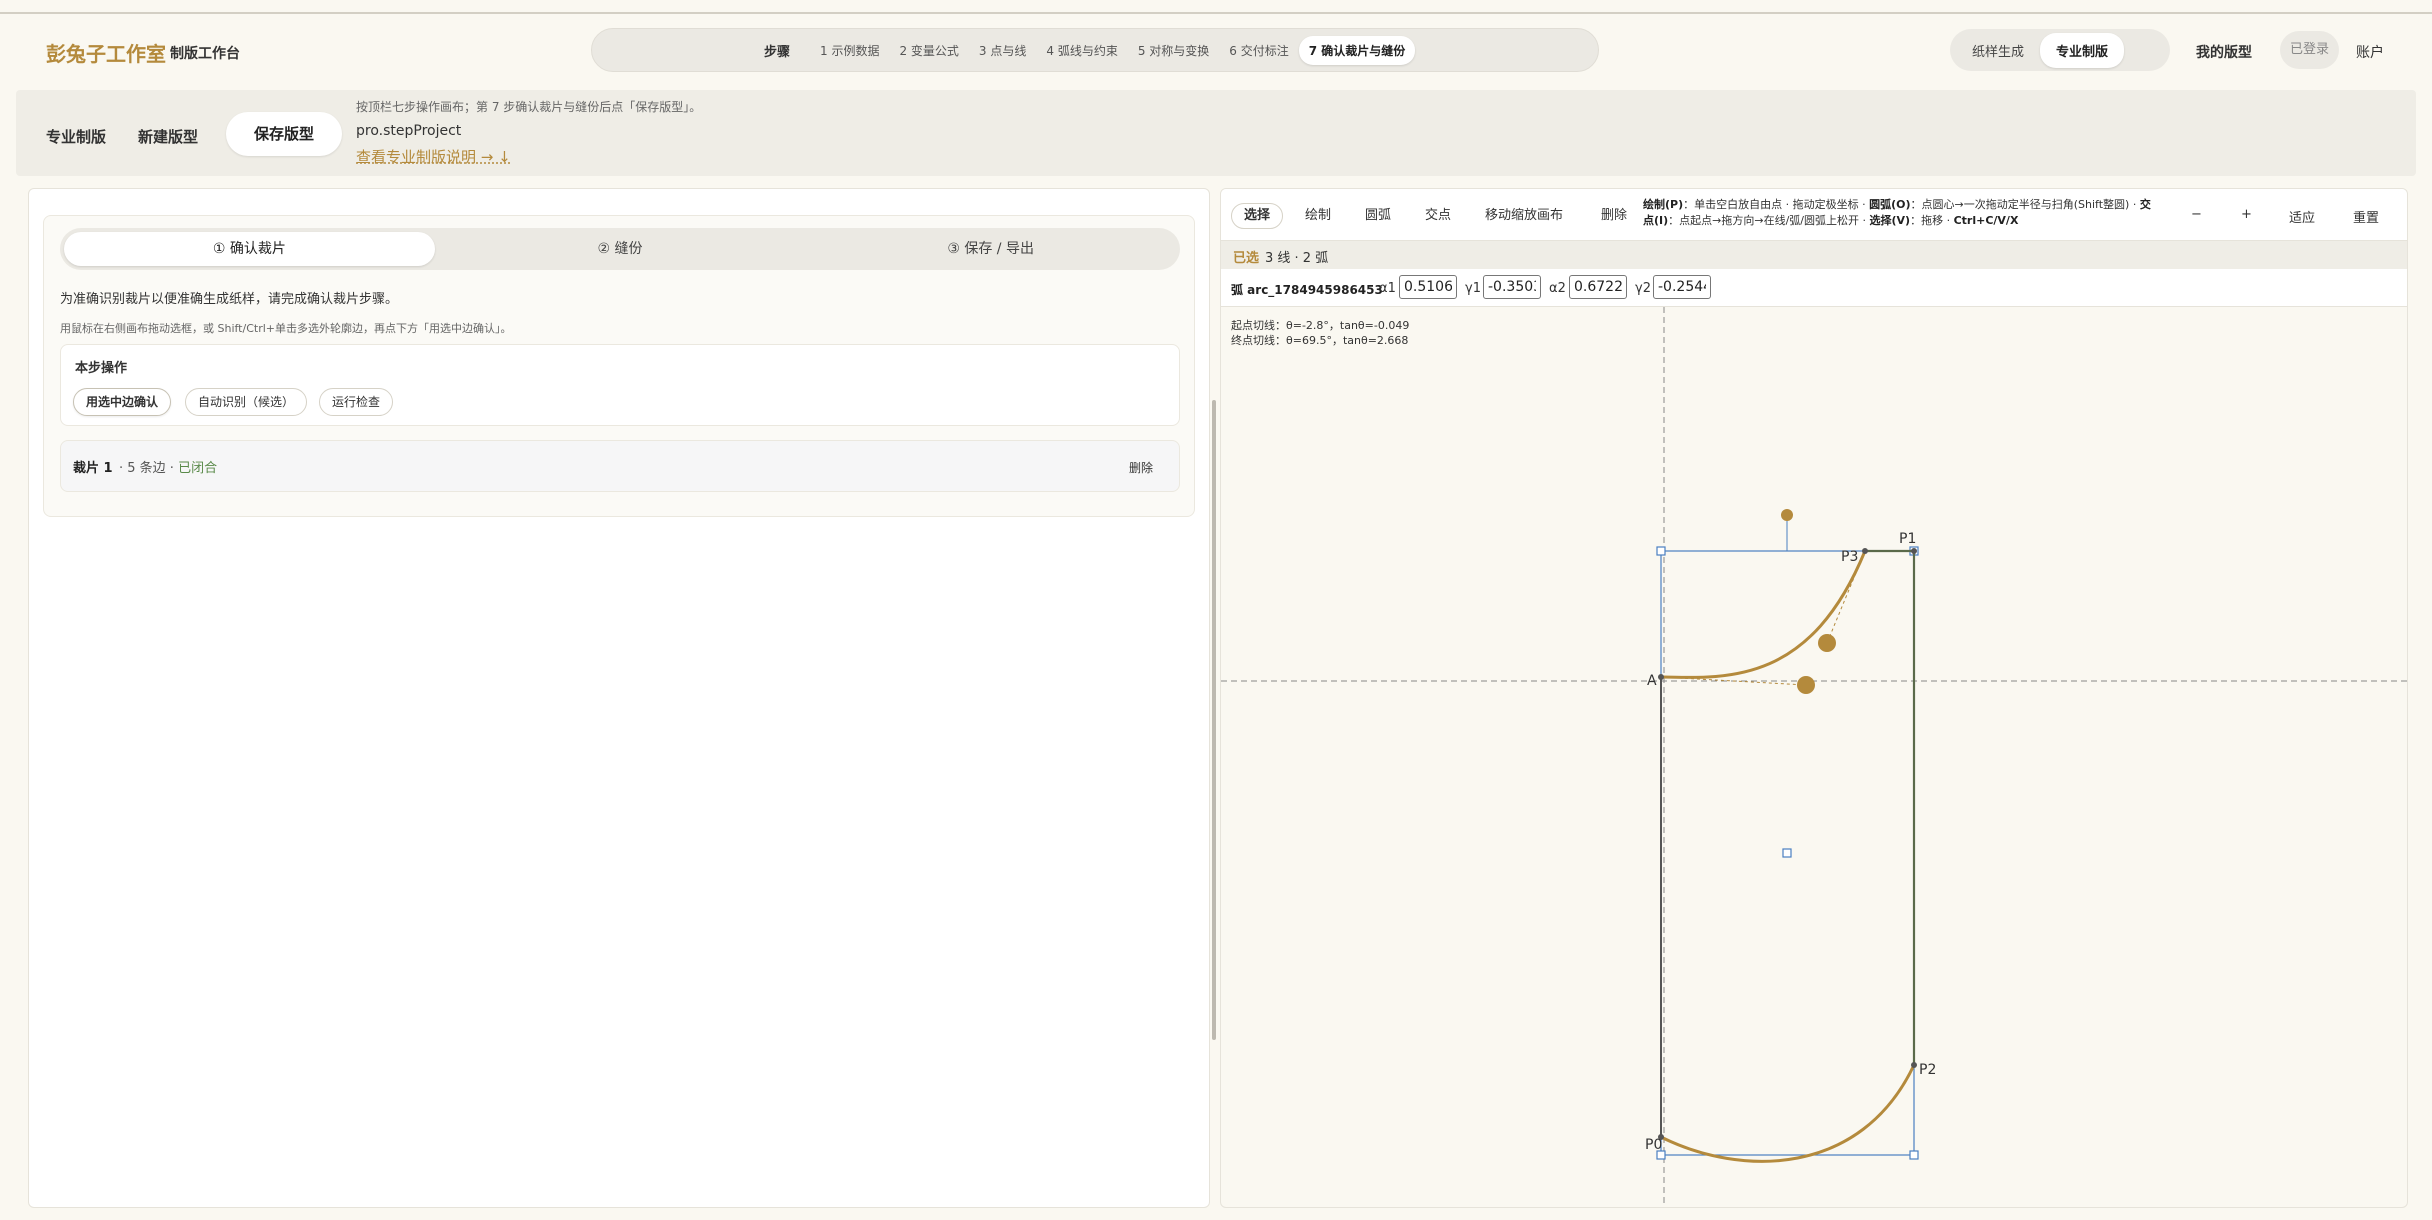  Describe the element at coordinates (2302, 216) in the screenshot. I see `fit-button: 适应` at that location.